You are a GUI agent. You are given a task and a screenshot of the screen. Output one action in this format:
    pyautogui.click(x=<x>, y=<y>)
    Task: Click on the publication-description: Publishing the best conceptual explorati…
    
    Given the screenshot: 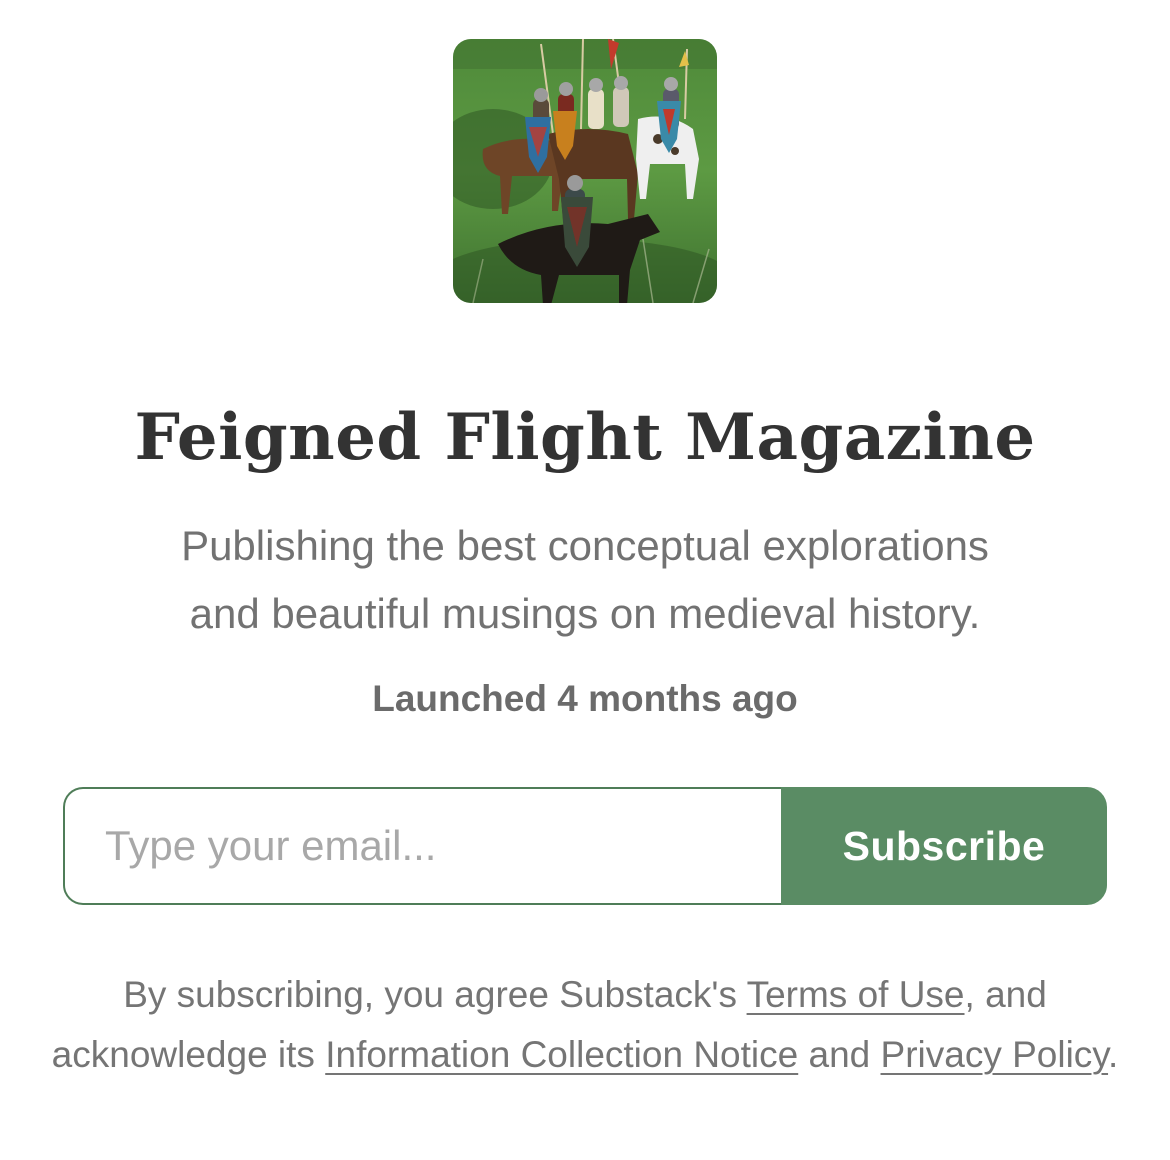 What is the action you would take?
    pyautogui.click(x=585, y=580)
    